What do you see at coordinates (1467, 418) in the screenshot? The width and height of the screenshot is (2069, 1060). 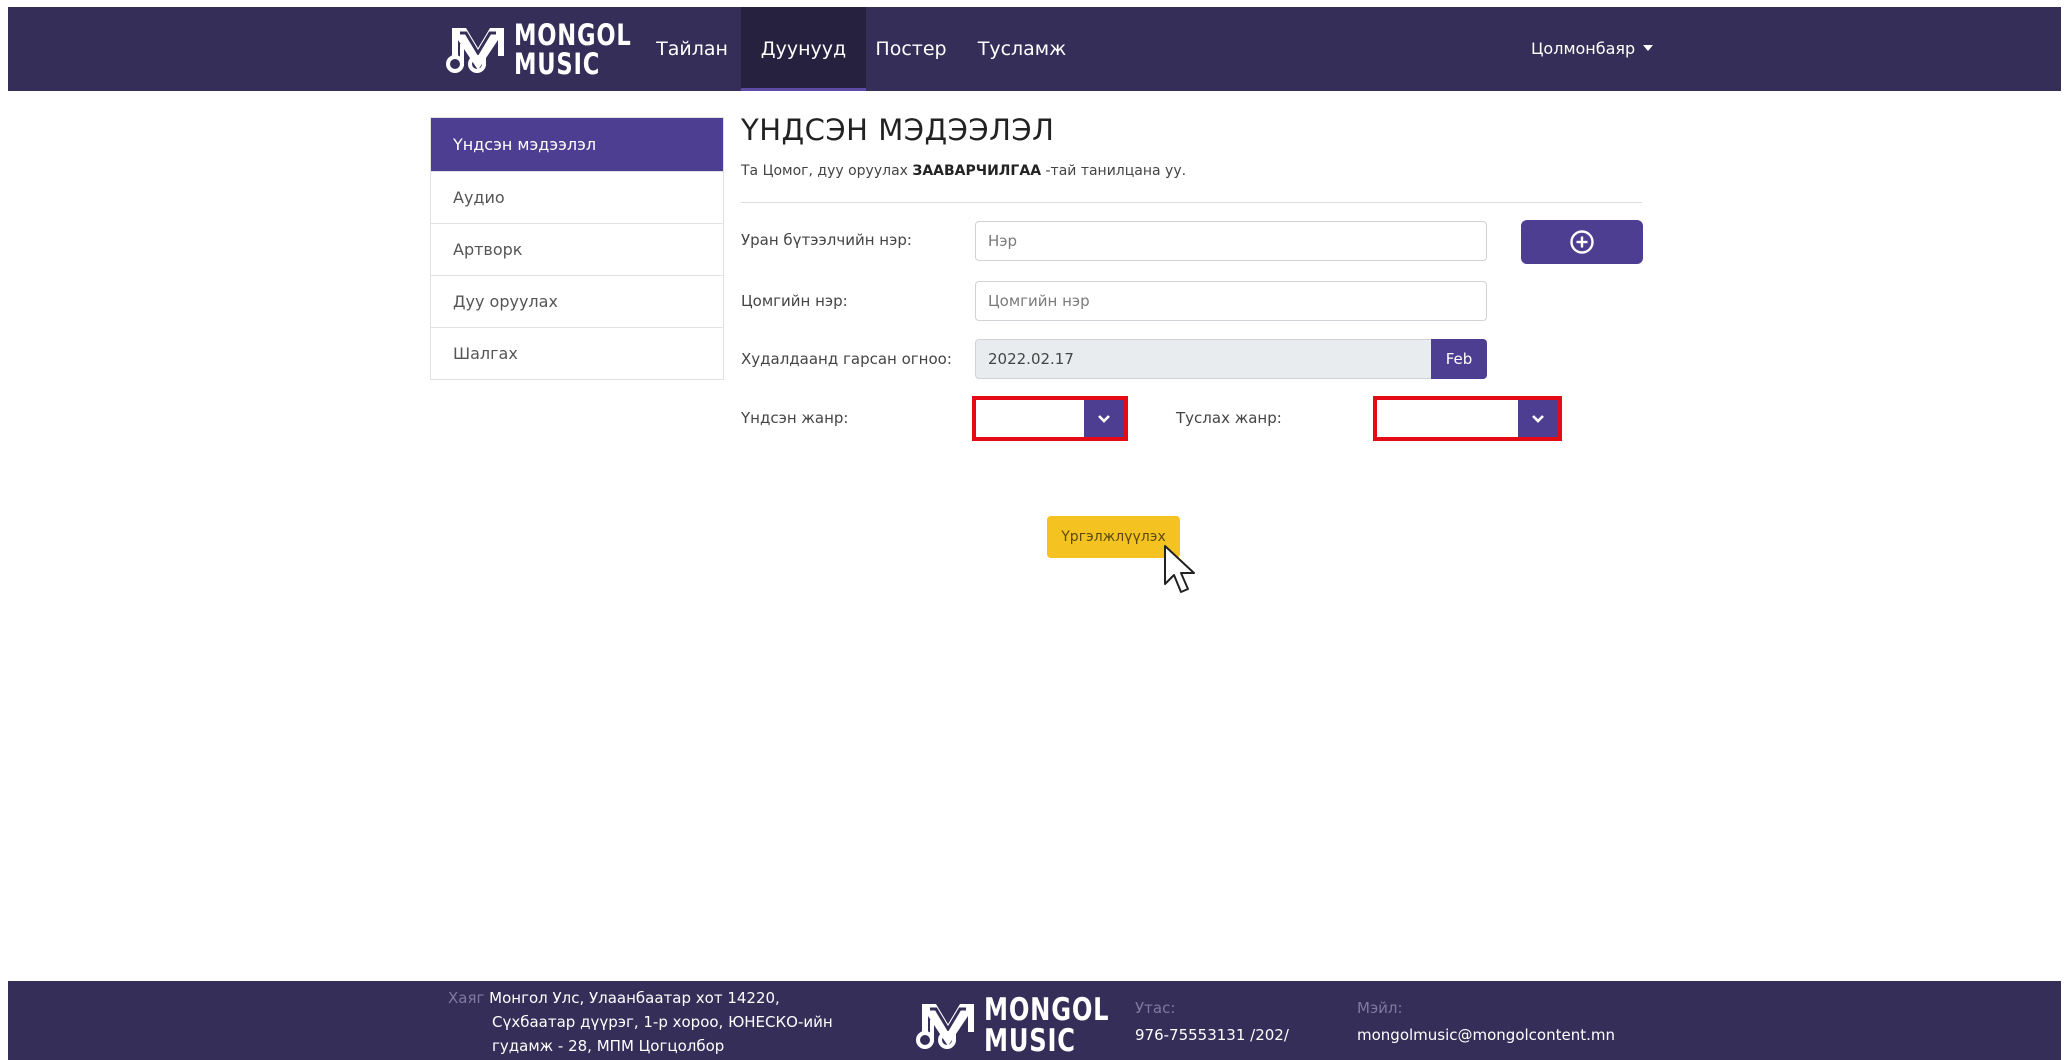 I see `sub-genre-select` at bounding box center [1467, 418].